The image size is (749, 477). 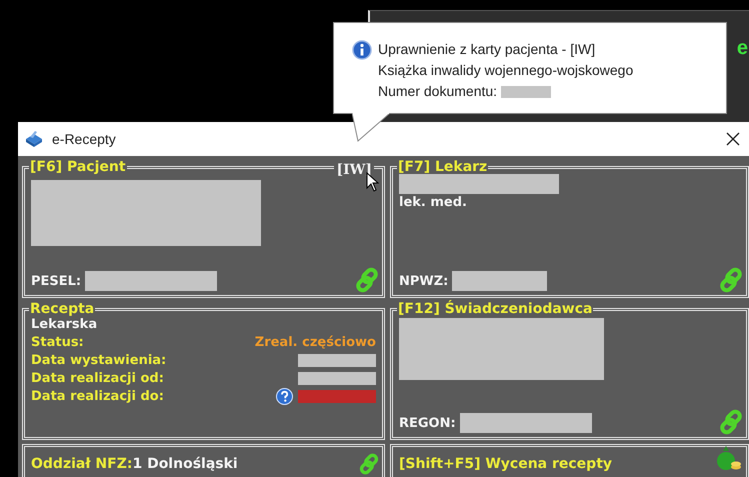 I want to click on prescription-type: Lekarska, so click(x=64, y=324).